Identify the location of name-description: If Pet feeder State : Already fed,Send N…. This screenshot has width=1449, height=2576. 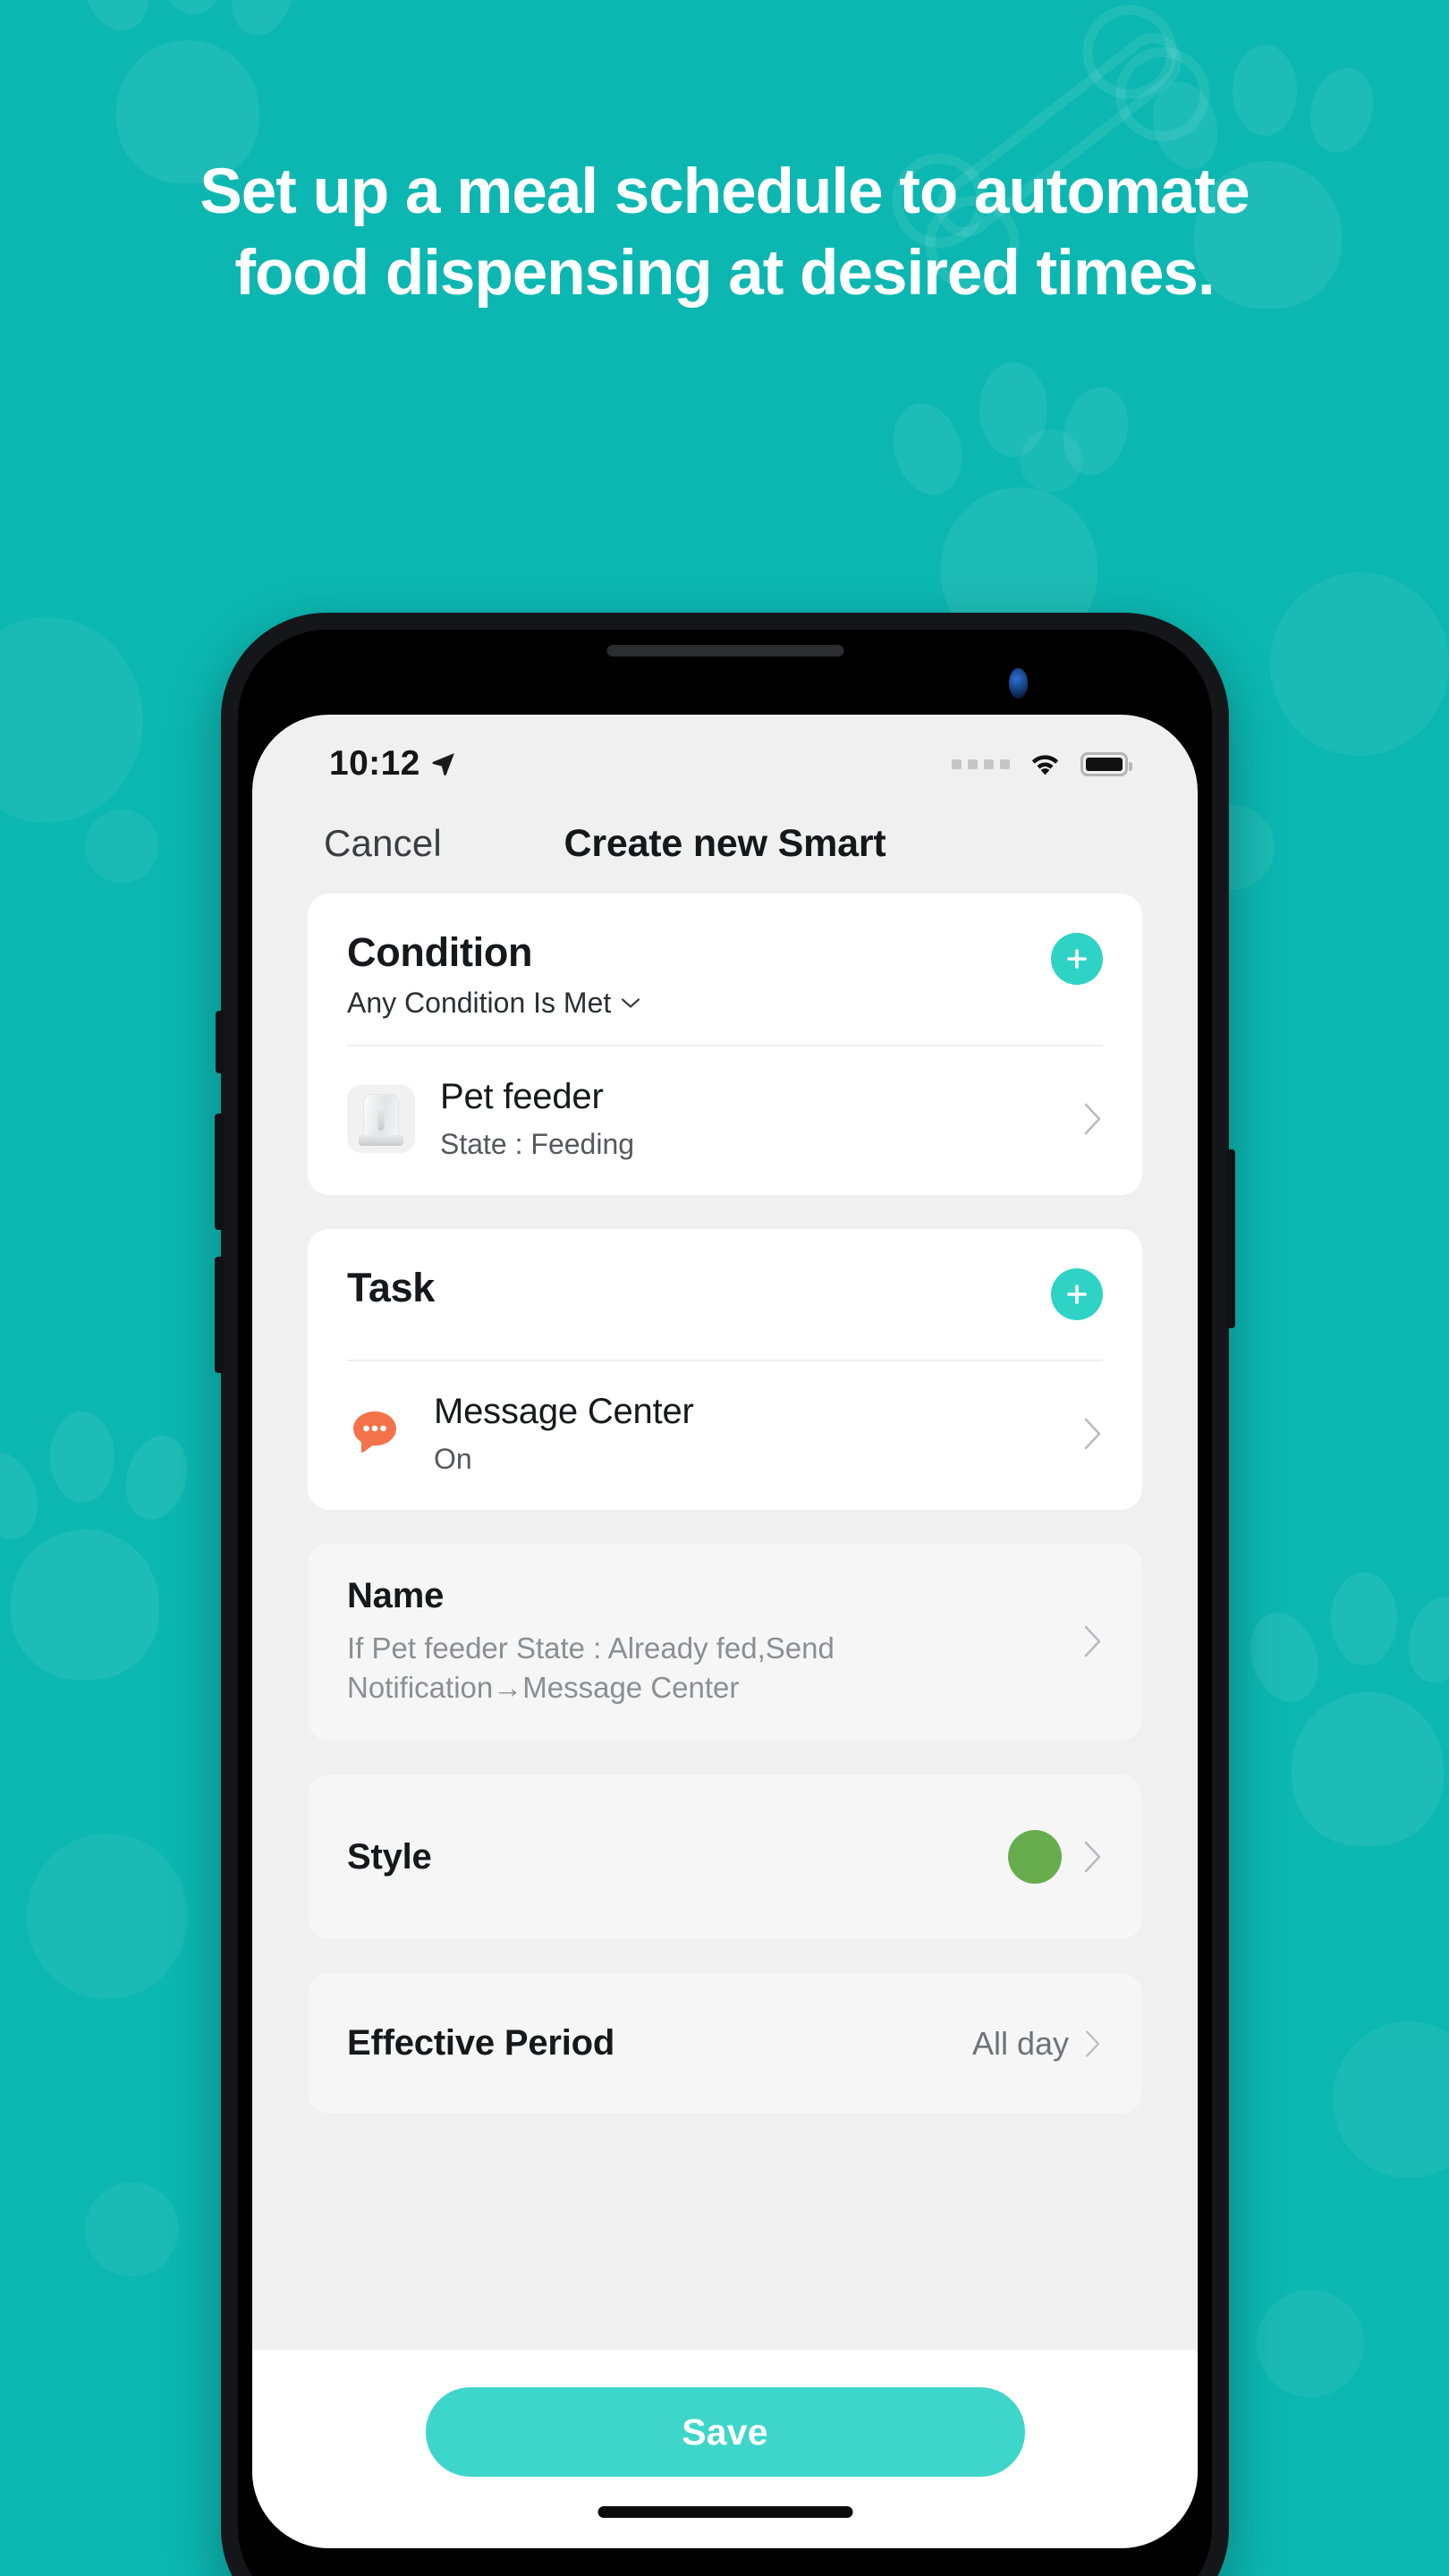
(591, 1667).